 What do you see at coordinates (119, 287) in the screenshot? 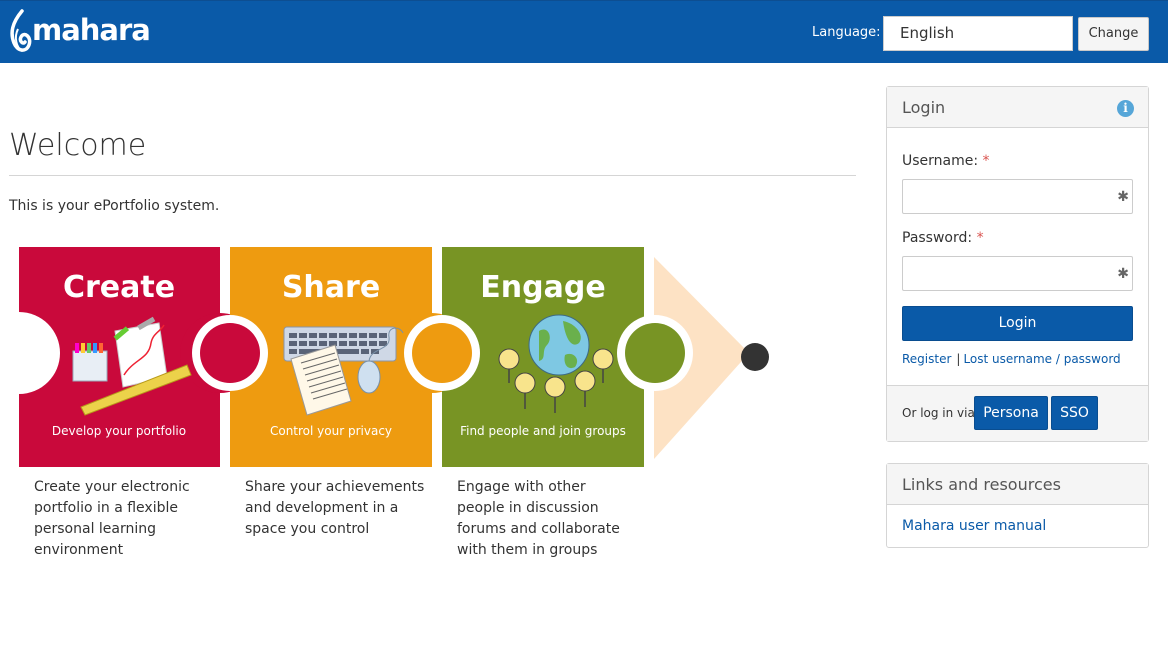
I see `create-heading: Create` at bounding box center [119, 287].